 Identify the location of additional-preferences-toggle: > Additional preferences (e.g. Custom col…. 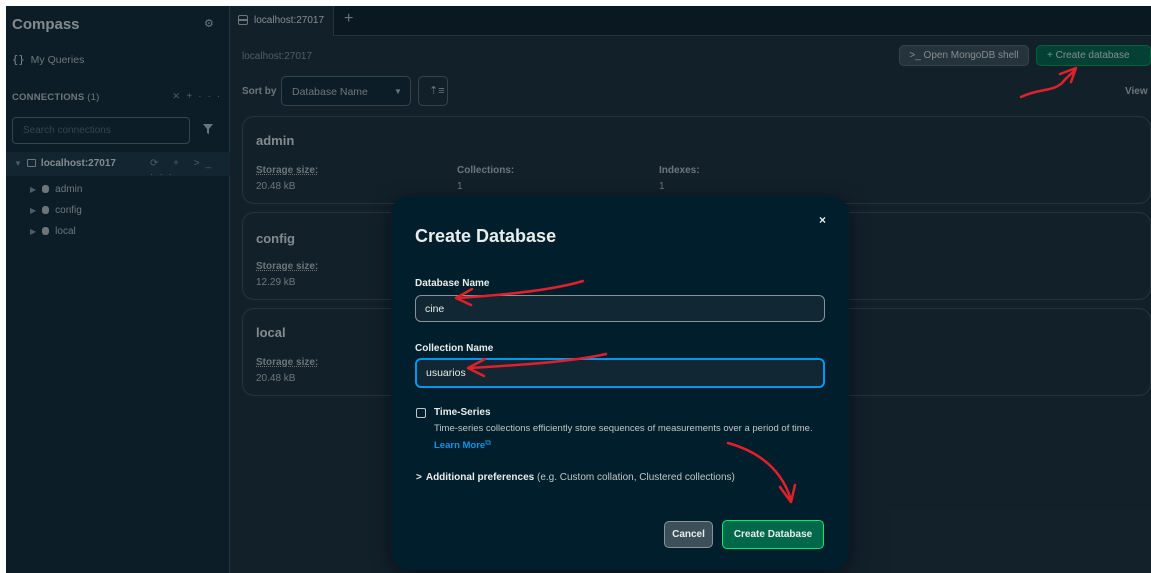
(575, 477).